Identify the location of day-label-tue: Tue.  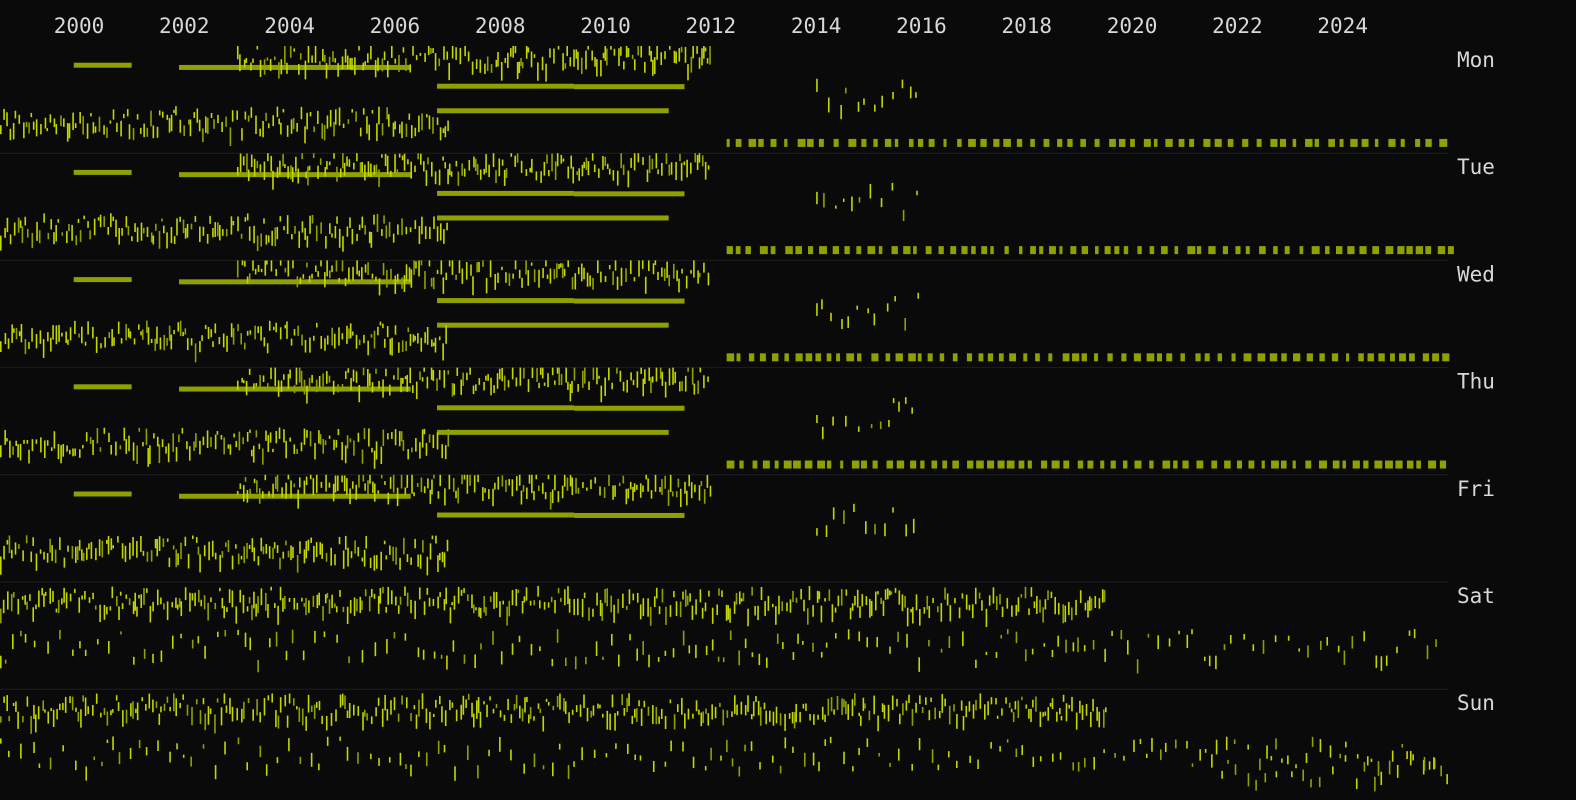
(1476, 167).